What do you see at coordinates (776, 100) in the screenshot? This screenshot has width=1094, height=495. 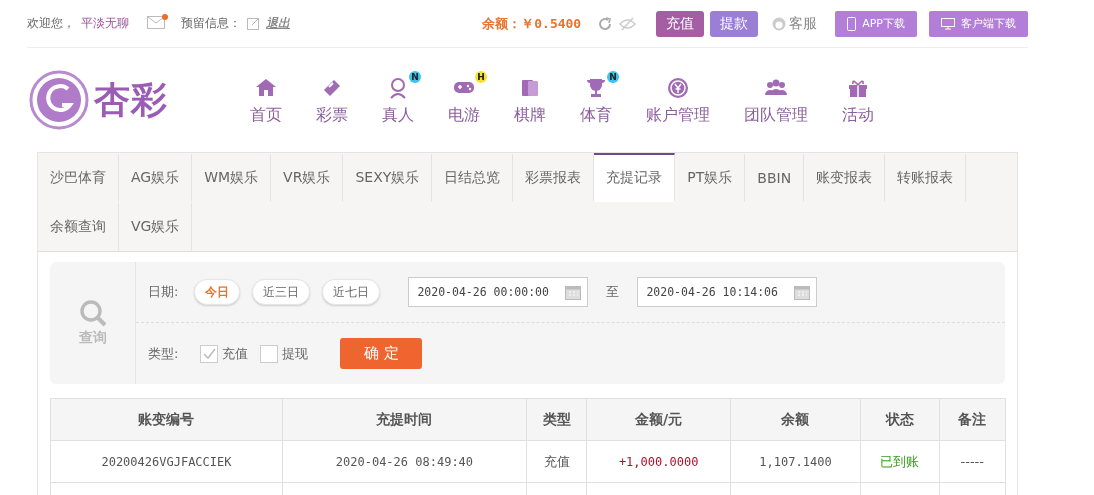 I see `nav-item: 团队管理` at bounding box center [776, 100].